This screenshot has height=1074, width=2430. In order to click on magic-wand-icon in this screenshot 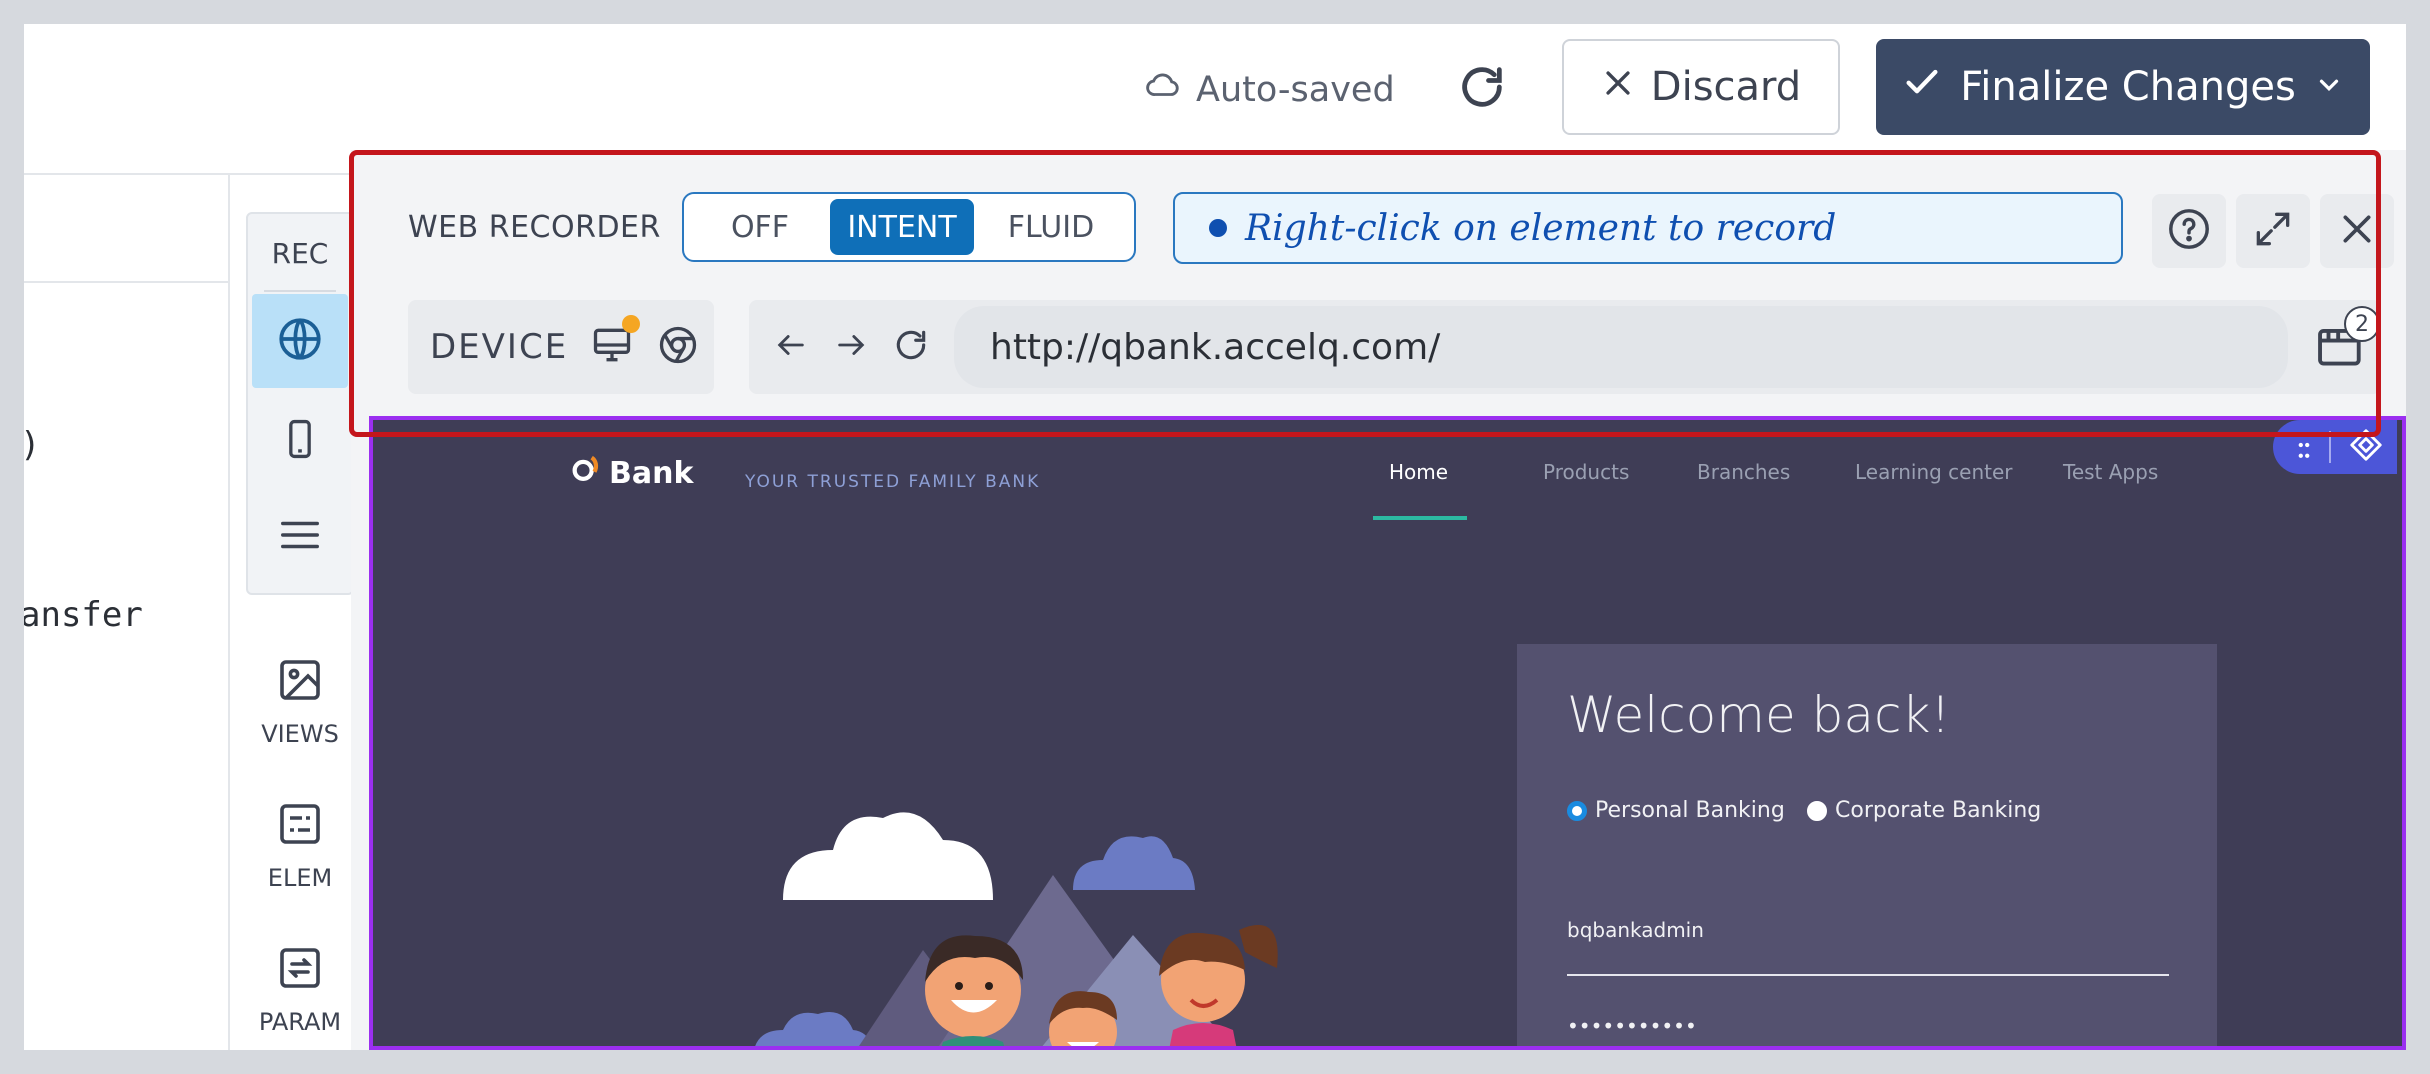, I will do `click(2366, 447)`.